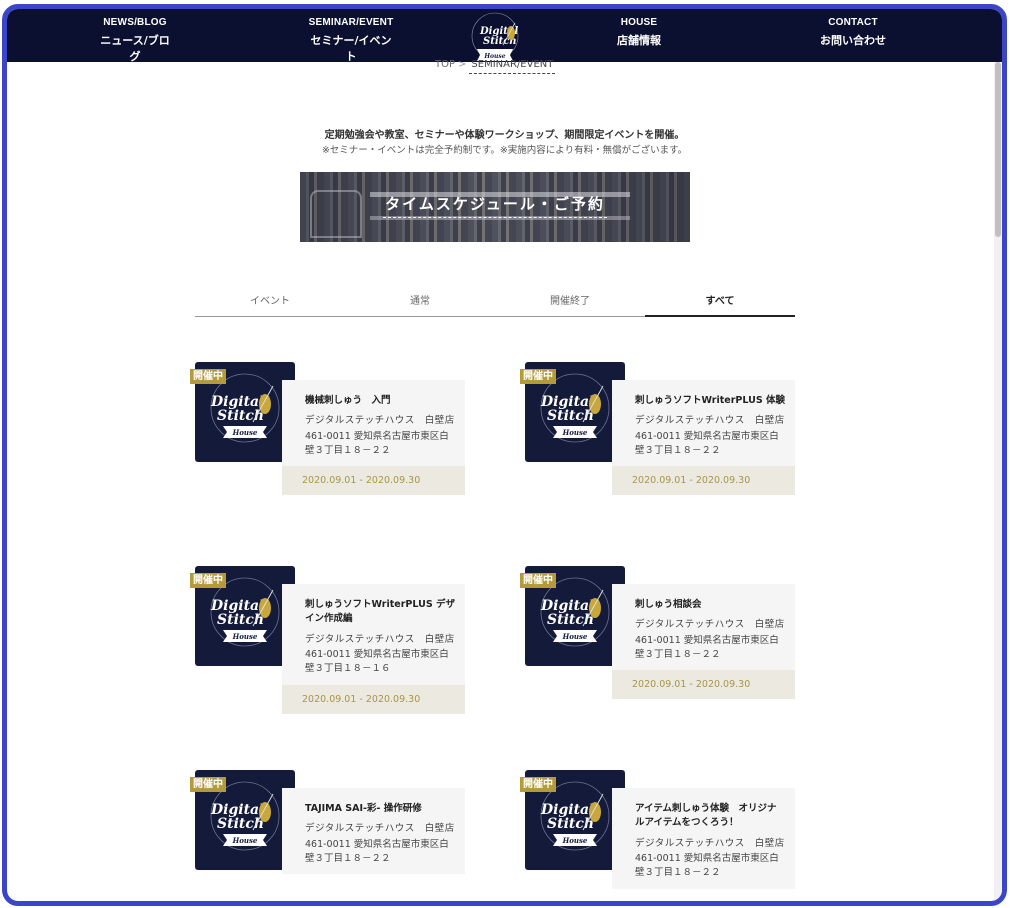 This screenshot has height=908, width=1010. What do you see at coordinates (710, 816) in the screenshot?
I see `event-title: アイテム刺しゅう体験 オリジナルアイテムをつくろう！` at bounding box center [710, 816].